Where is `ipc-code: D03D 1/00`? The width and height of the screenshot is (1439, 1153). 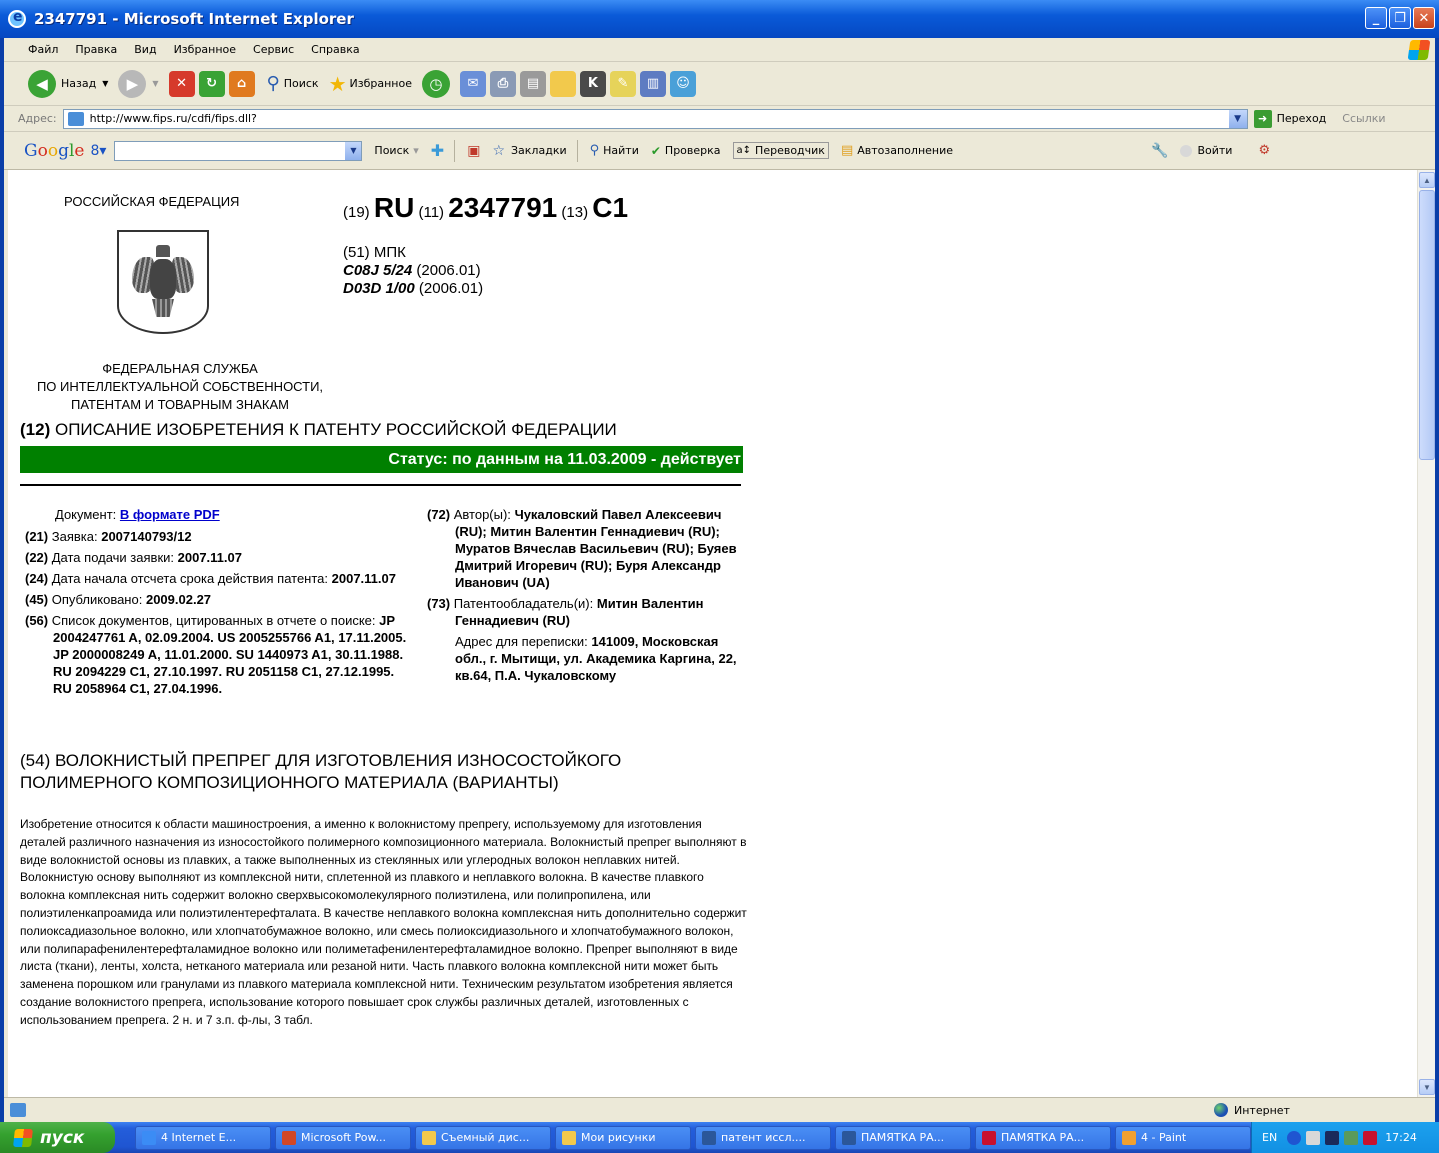 ipc-code: D03D 1/00 is located at coordinates (379, 288).